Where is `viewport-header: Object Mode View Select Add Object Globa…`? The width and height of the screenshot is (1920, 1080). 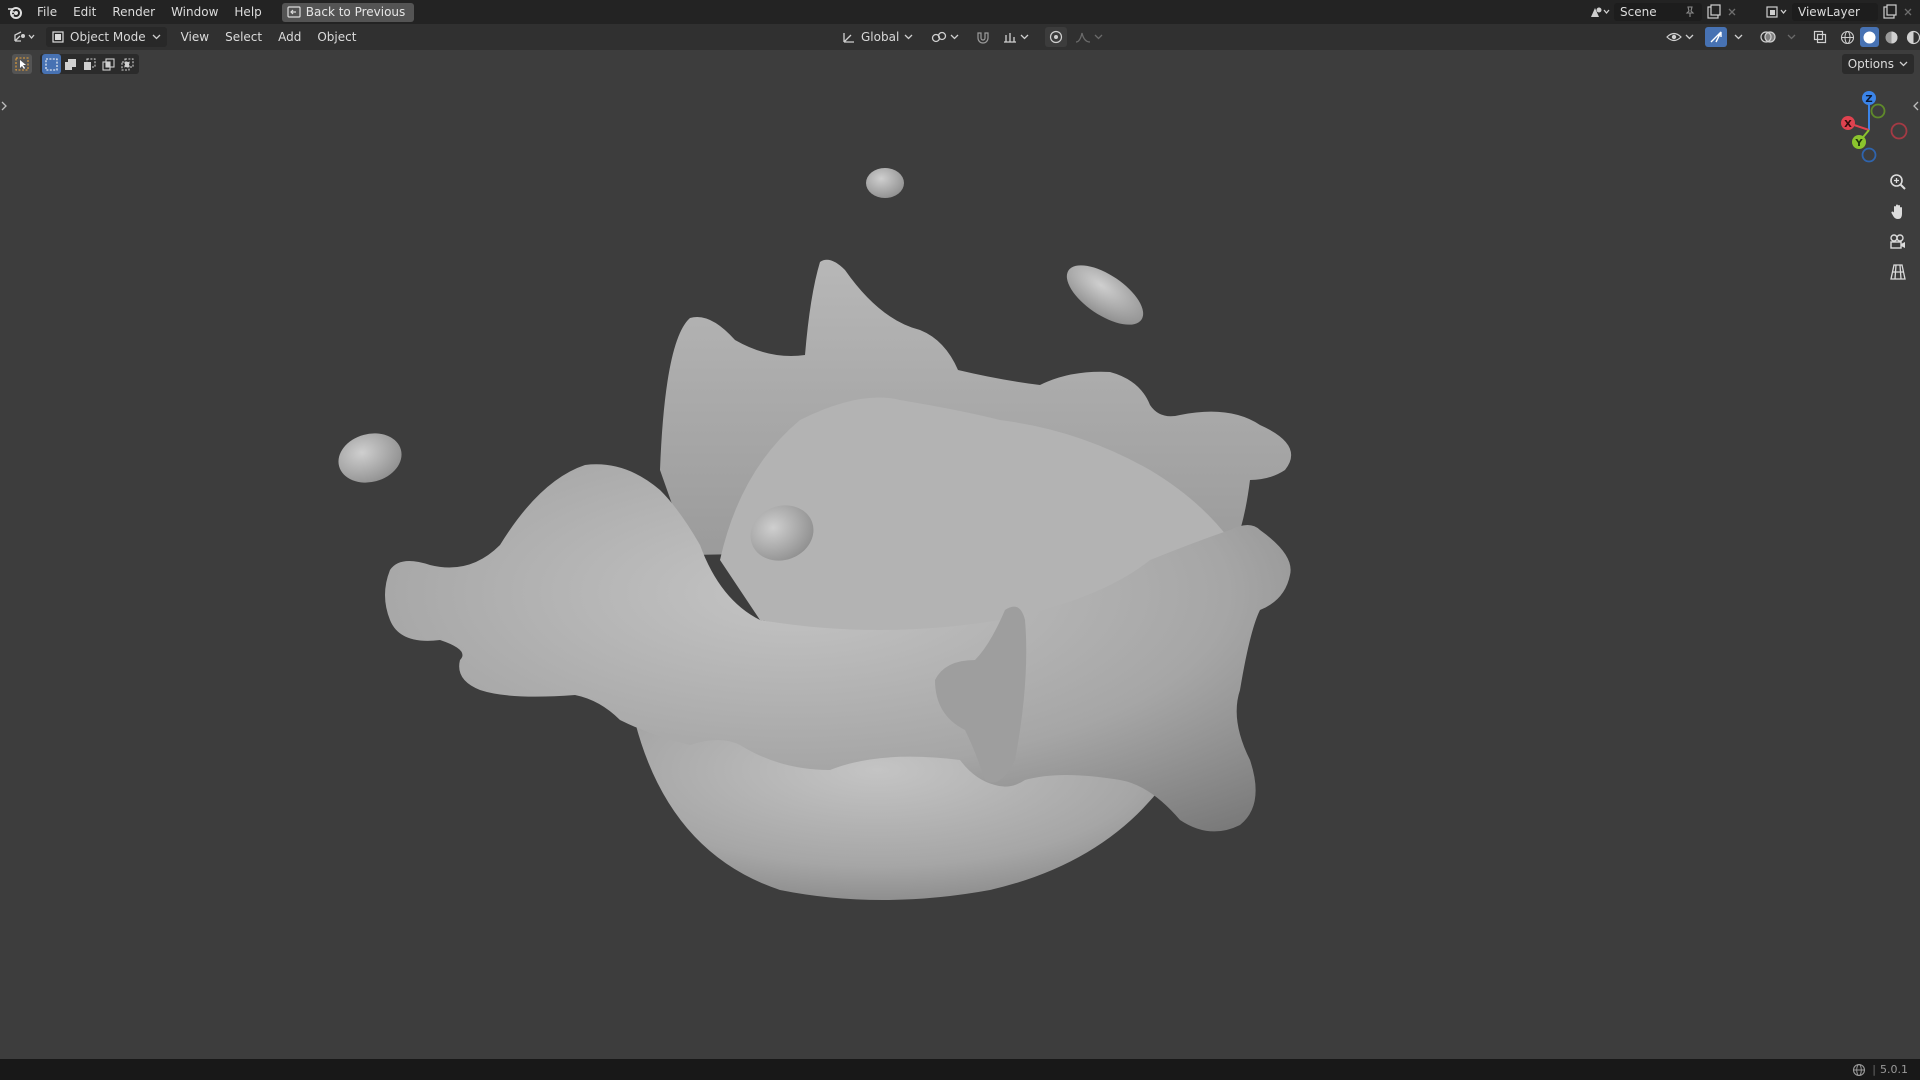 viewport-header: Object Mode View Select Add Object Globa… is located at coordinates (960, 37).